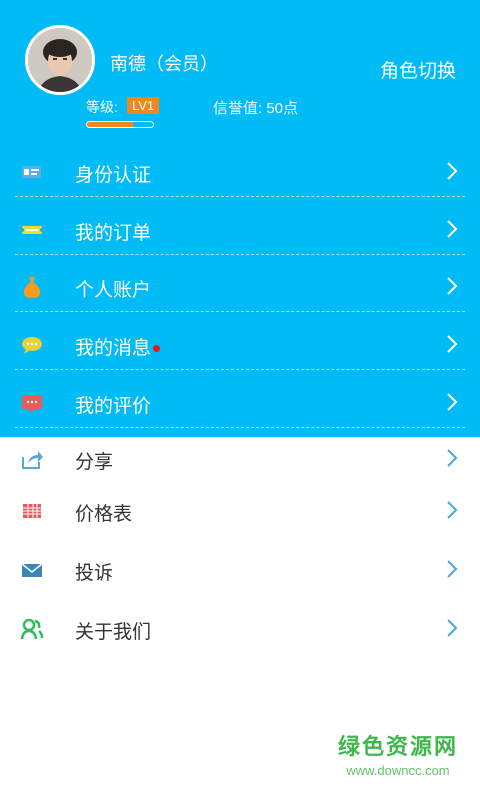  What do you see at coordinates (240, 403) in the screenshot?
I see `menu-item-reviews: 我的评价` at bounding box center [240, 403].